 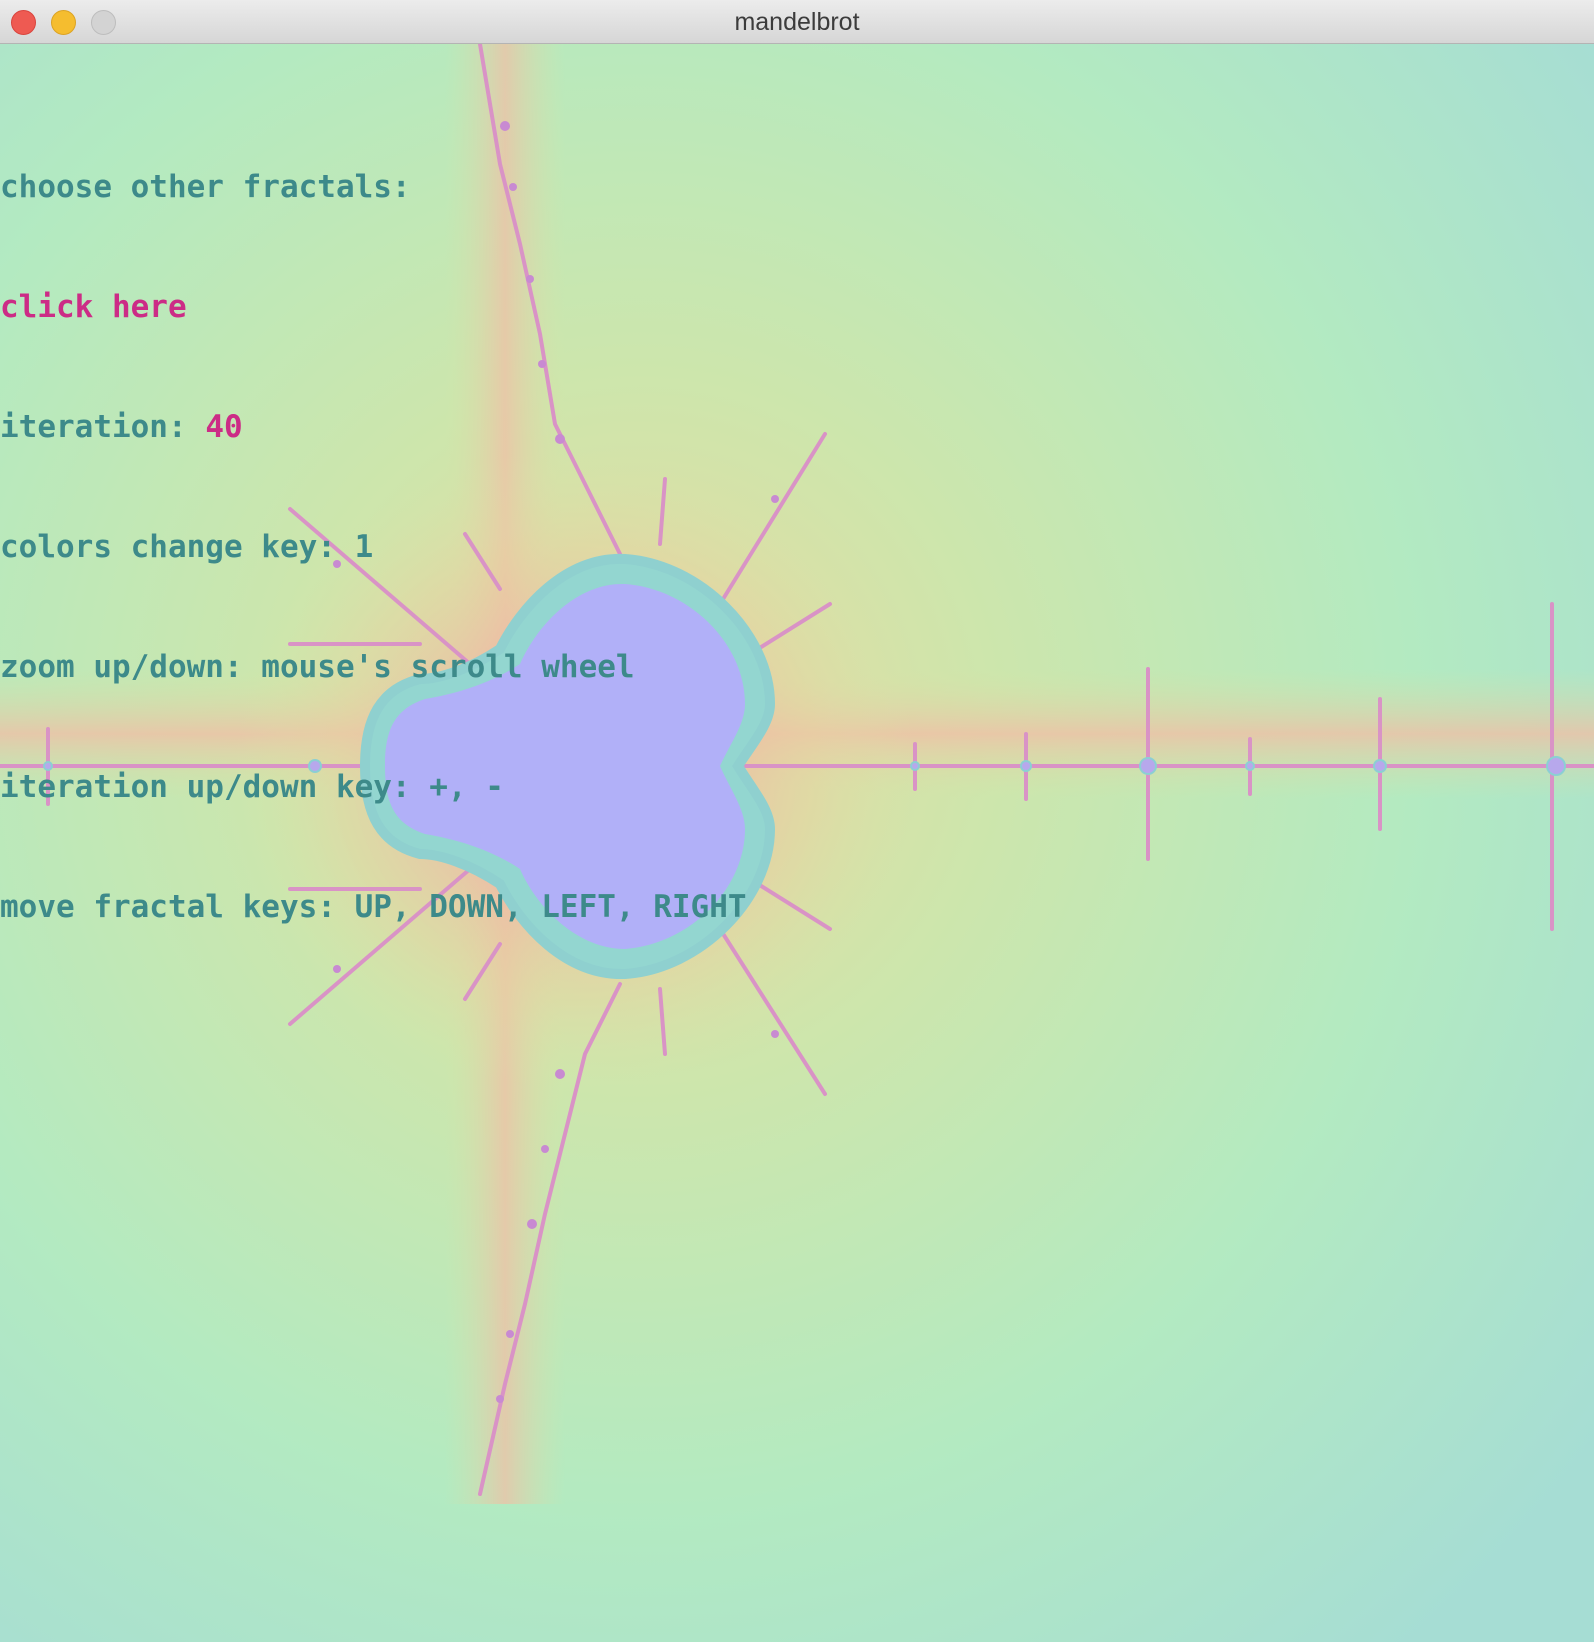 I want to click on window-title: mandelbrot, so click(x=797, y=22).